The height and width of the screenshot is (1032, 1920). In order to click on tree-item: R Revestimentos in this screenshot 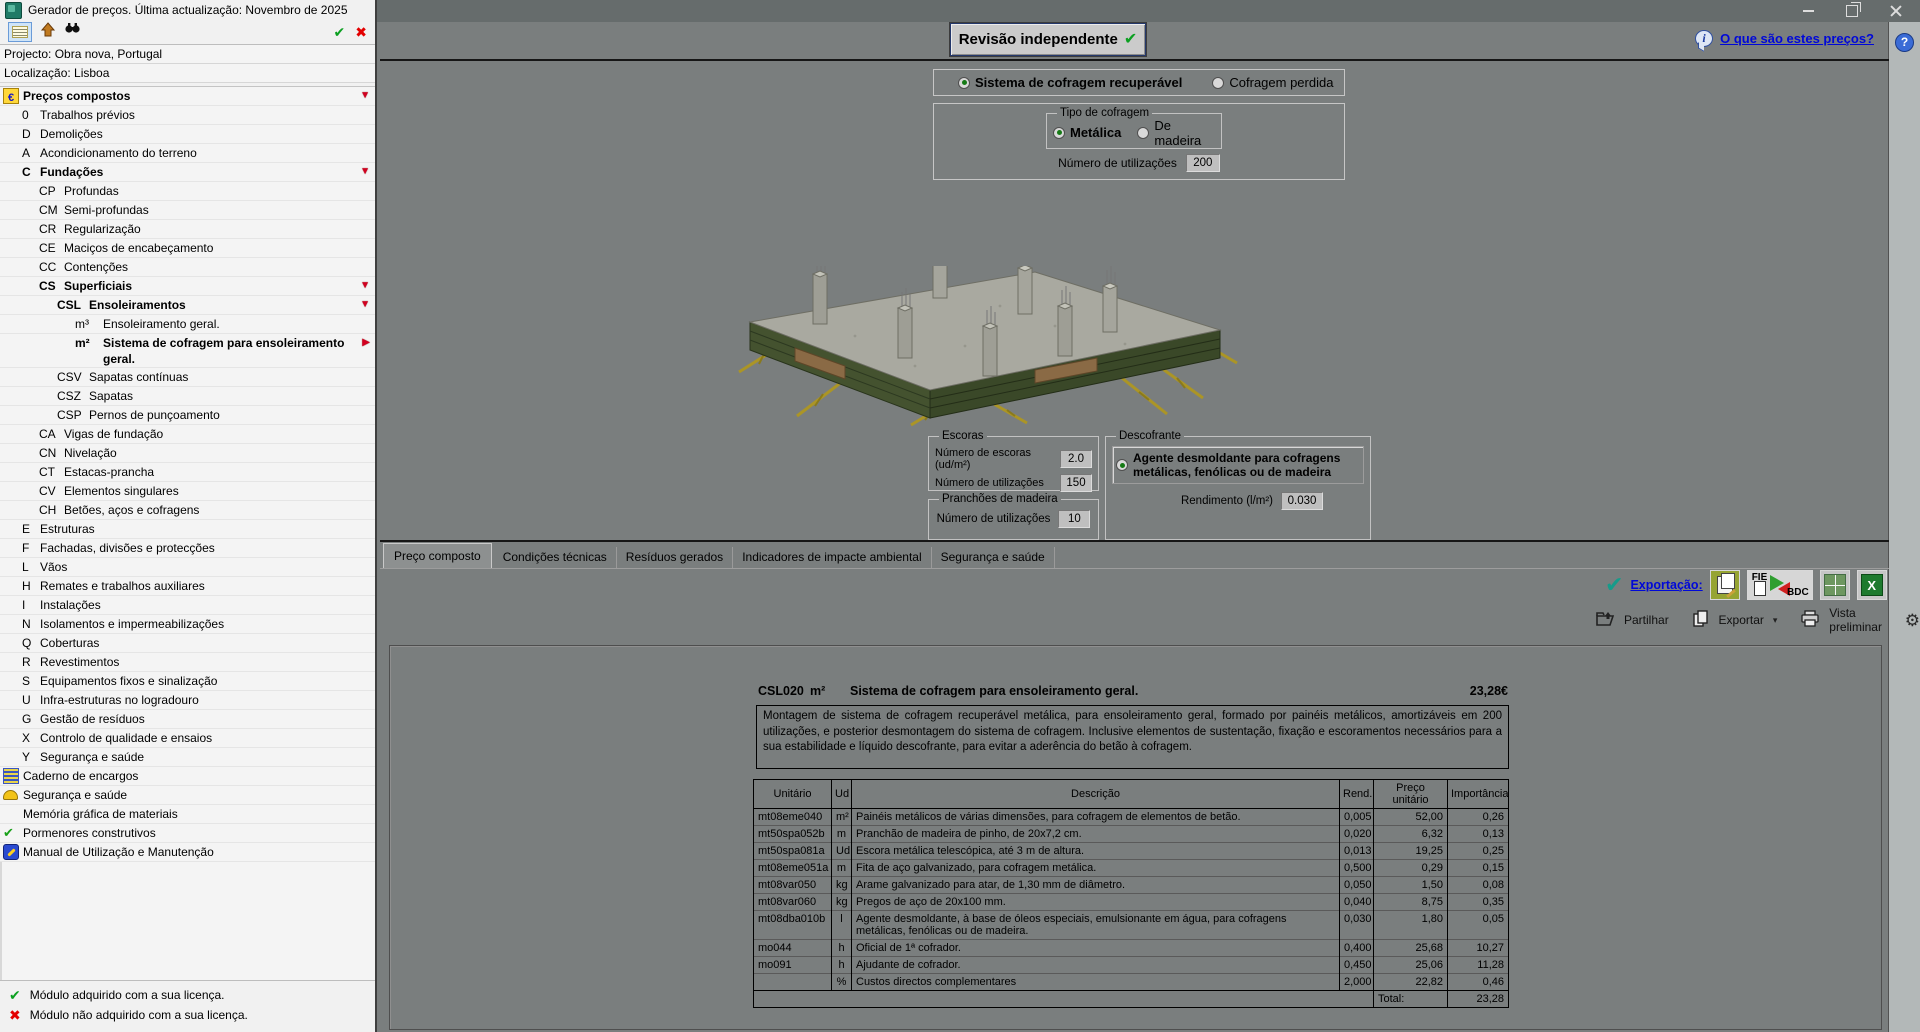, I will do `click(187, 662)`.